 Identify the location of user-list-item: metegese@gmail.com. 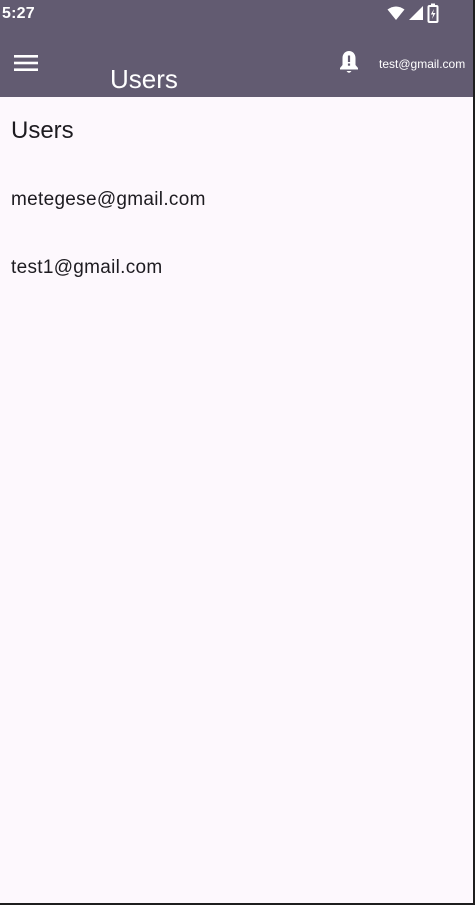
(236, 201).